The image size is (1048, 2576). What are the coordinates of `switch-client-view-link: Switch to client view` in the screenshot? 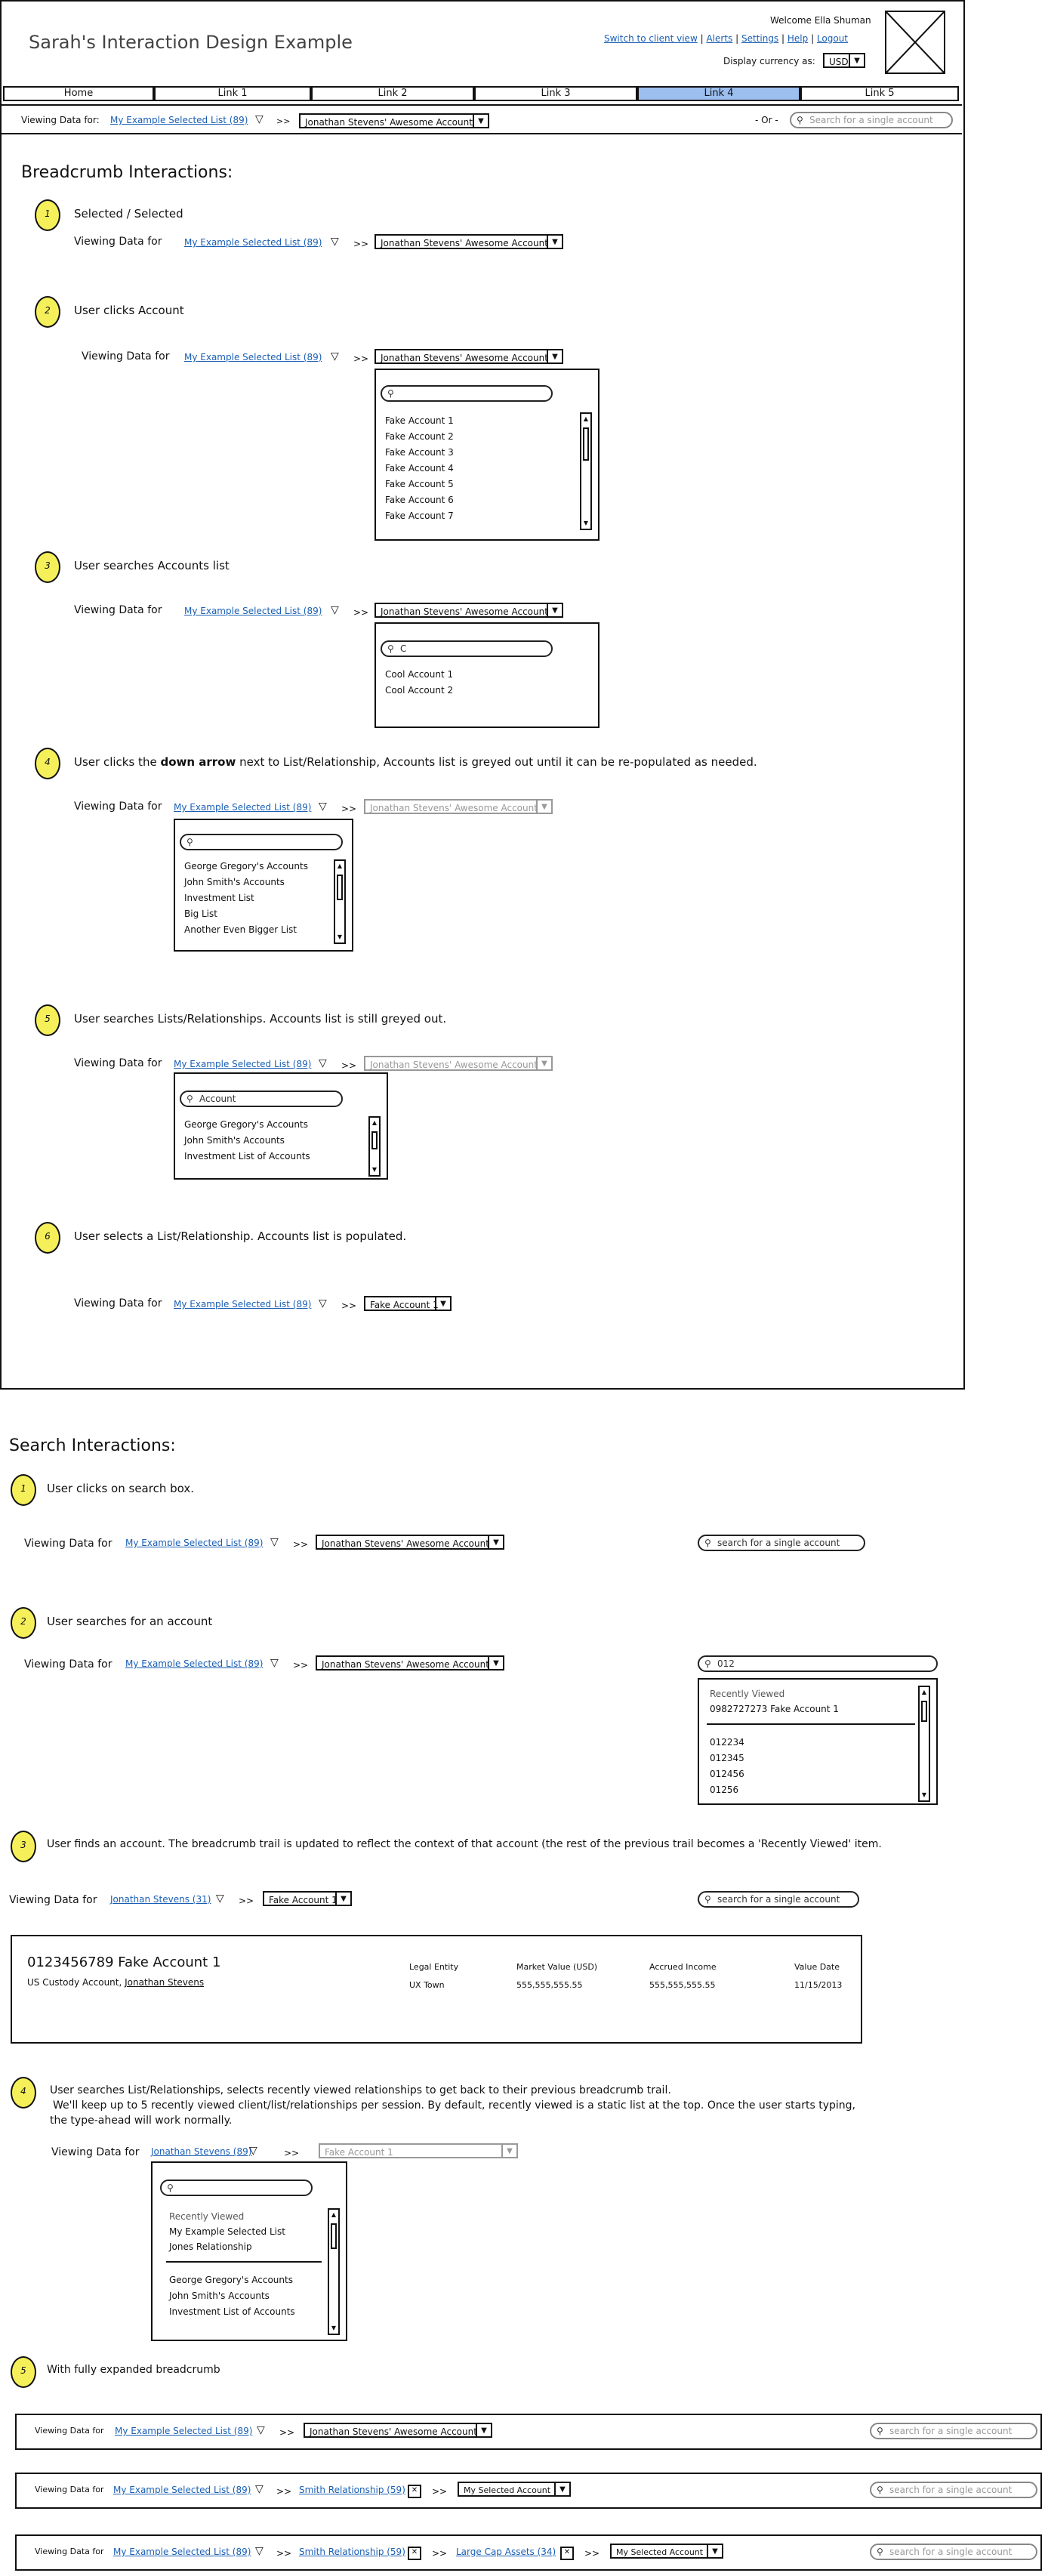 It's located at (651, 38).